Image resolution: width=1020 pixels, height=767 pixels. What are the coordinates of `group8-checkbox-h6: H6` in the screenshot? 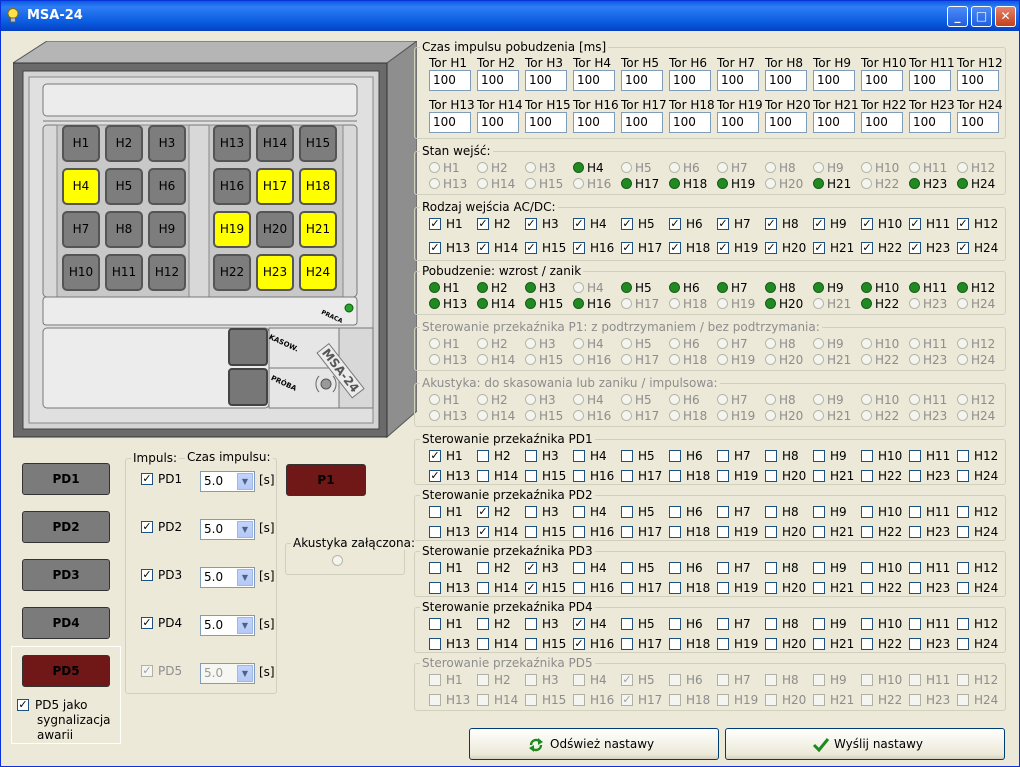 It's located at (692, 568).